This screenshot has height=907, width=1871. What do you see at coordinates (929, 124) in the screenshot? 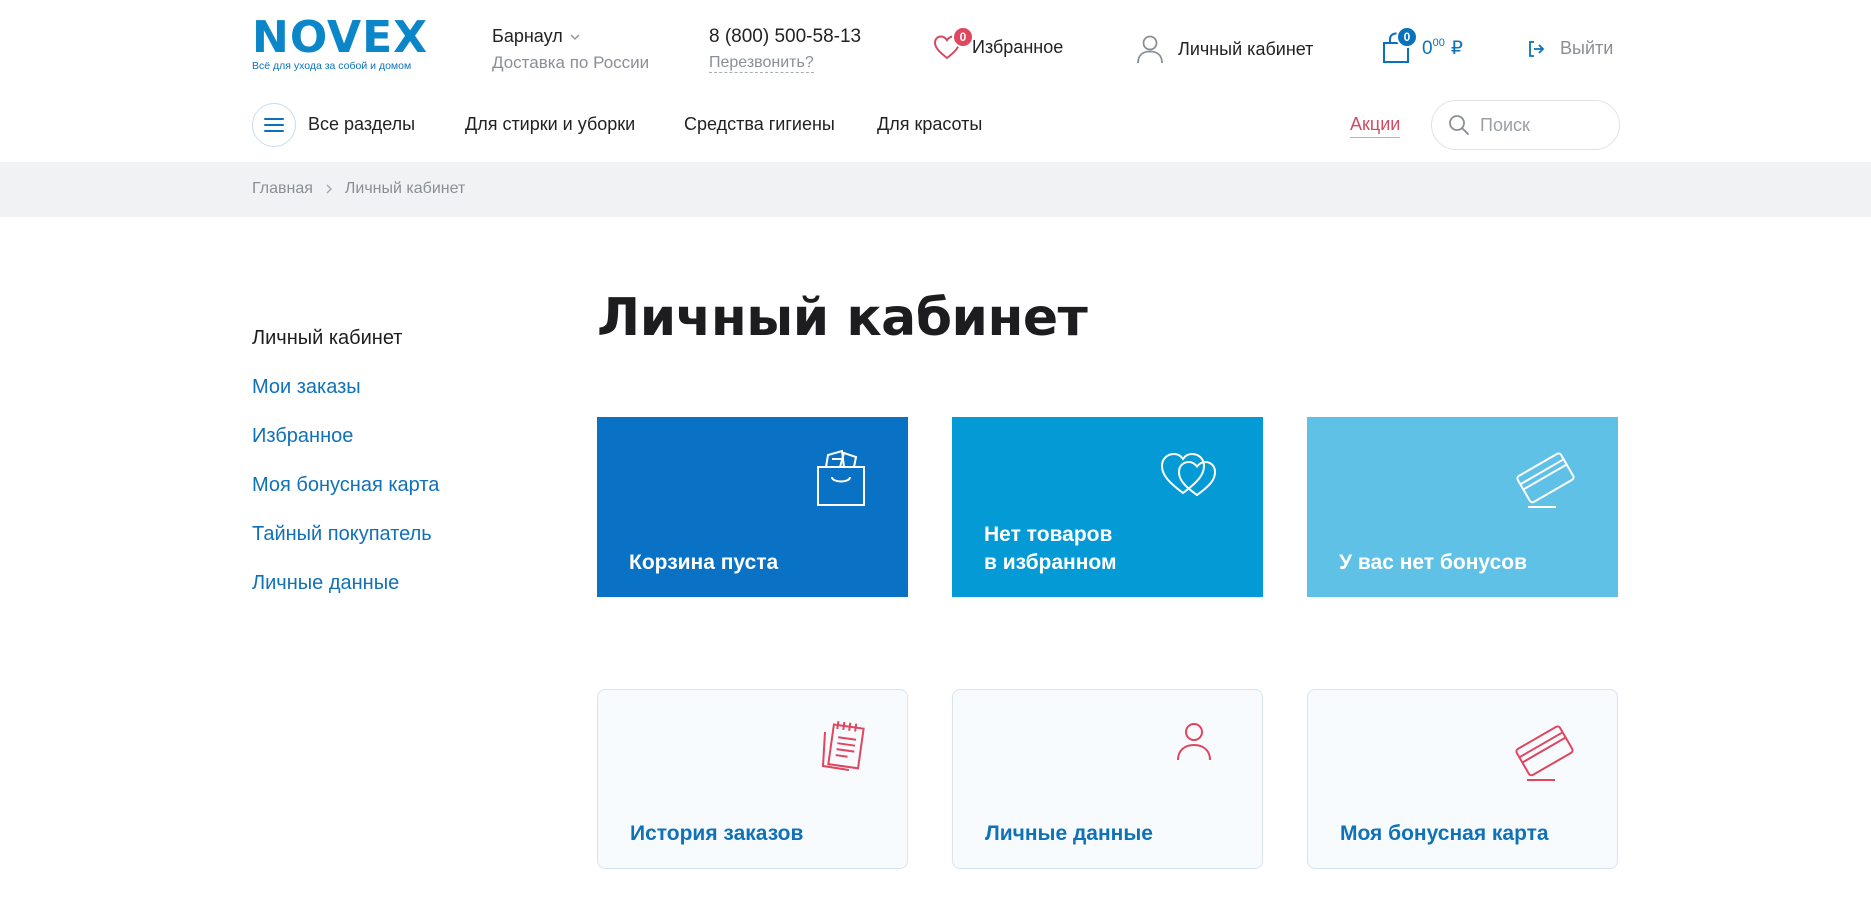
I see `nav-item-beauty: Для красоты` at bounding box center [929, 124].